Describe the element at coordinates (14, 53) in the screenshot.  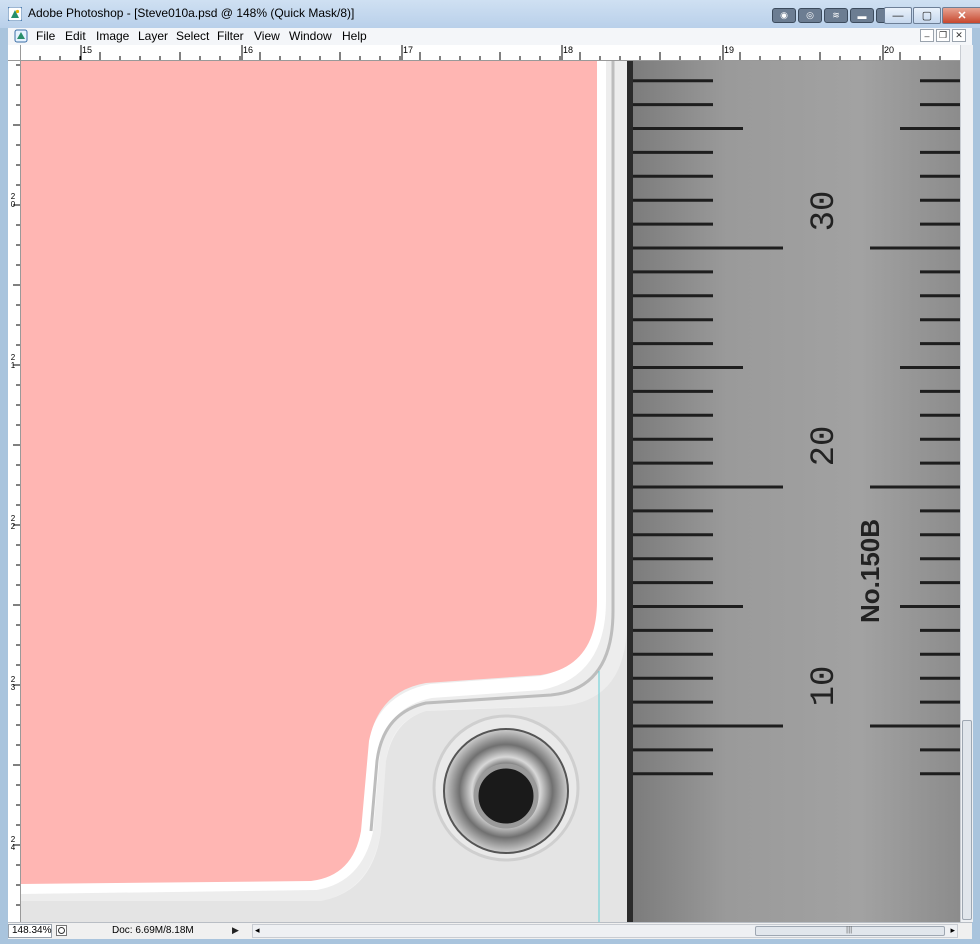
I see `ruler-origin` at that location.